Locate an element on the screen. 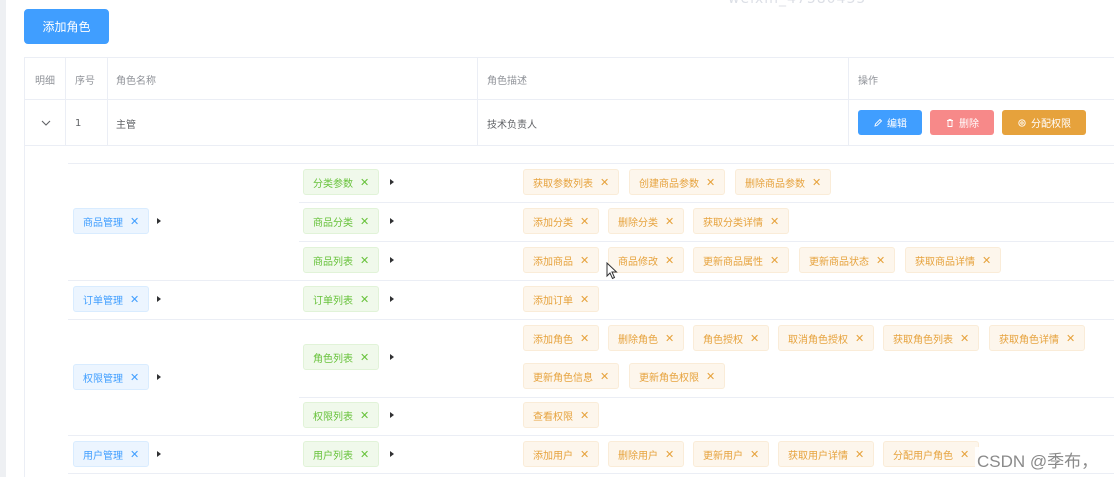 The width and height of the screenshot is (1114, 477). rights-l1-tag: 商品管理 ✕ is located at coordinates (111, 221).